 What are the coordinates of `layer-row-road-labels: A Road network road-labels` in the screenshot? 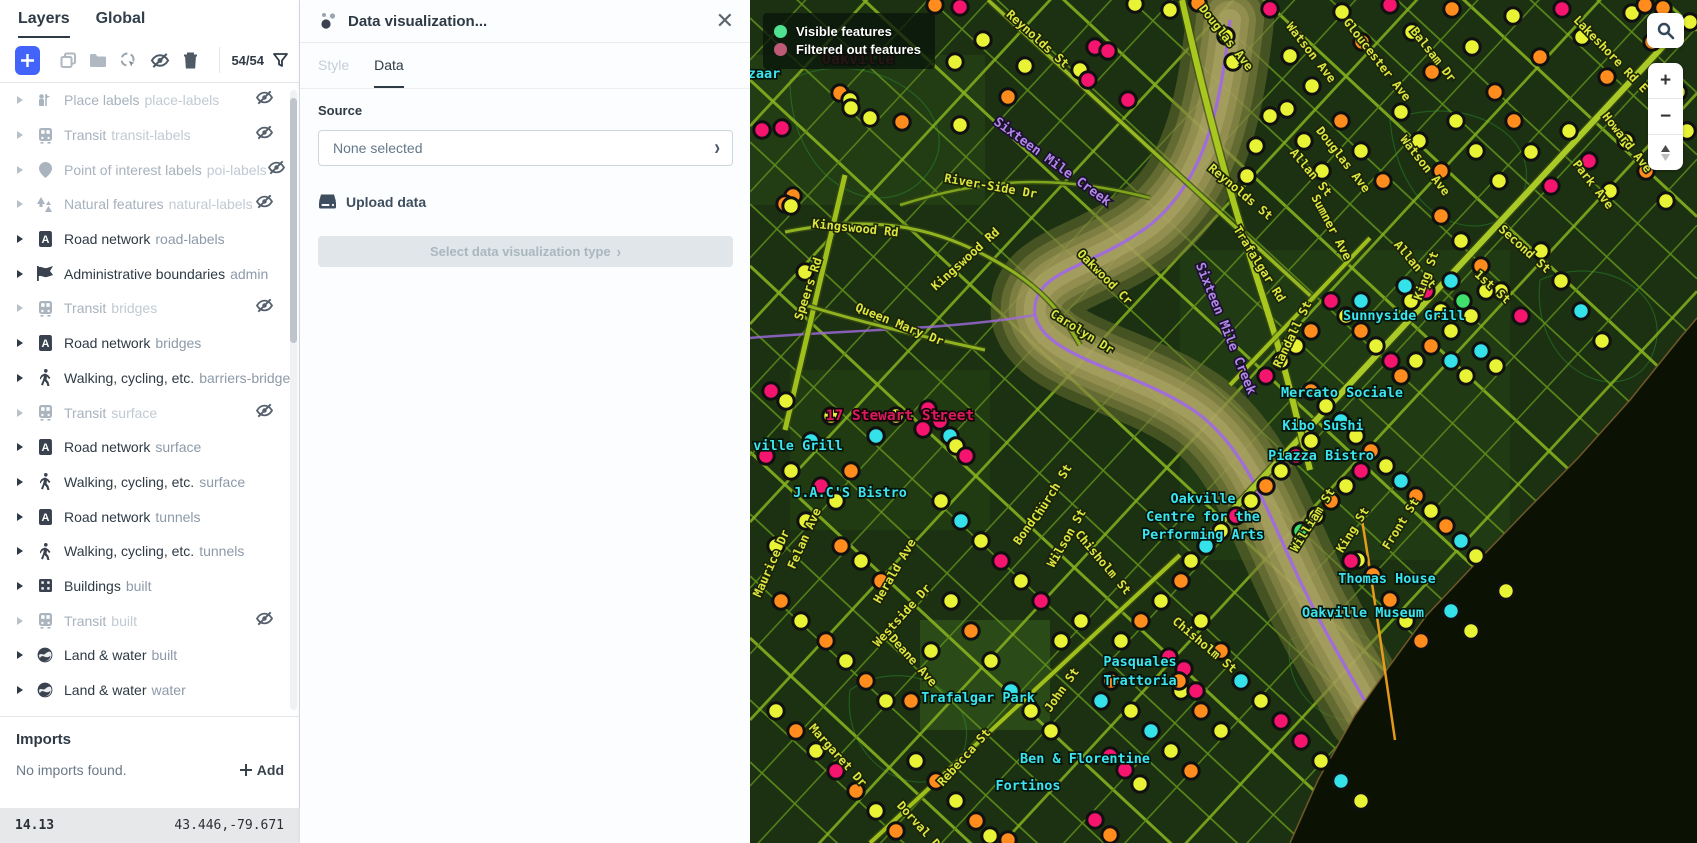 It's located at (150, 239).